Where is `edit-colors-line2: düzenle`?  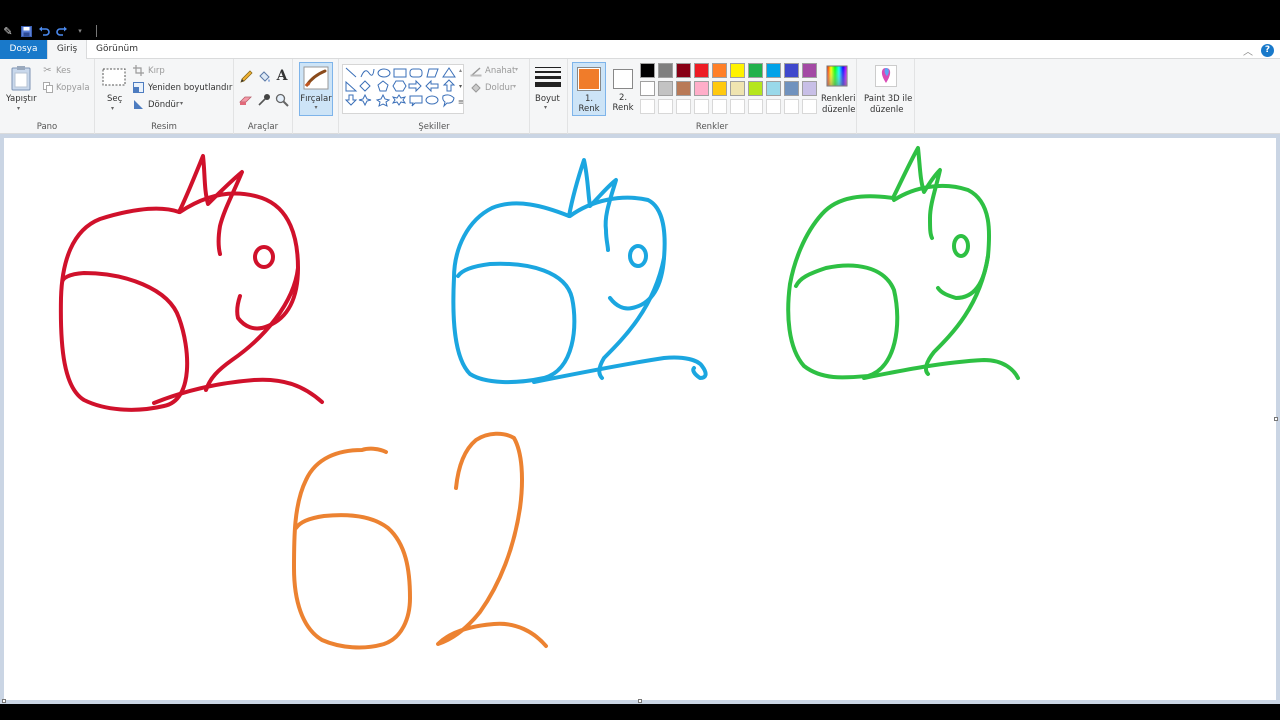
edit-colors-line2: düzenle is located at coordinates (838, 110).